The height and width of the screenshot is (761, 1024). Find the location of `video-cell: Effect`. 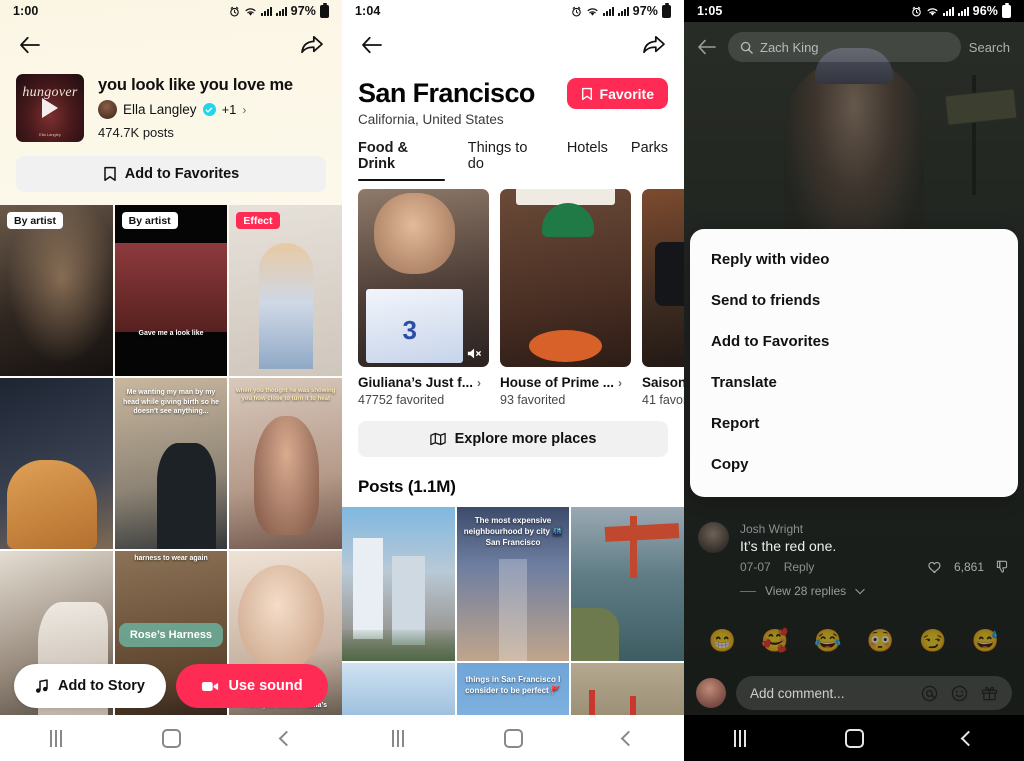

video-cell: Effect is located at coordinates (285, 290).